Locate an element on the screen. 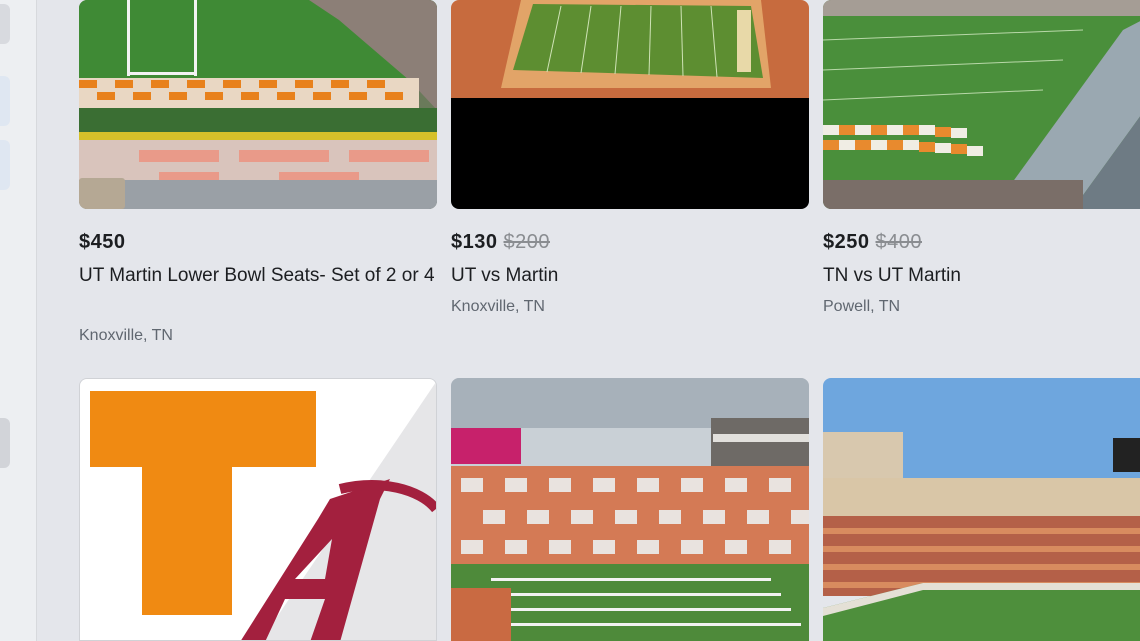 The image size is (1140, 641). listing-price: $250 $400 is located at coordinates (872, 242).